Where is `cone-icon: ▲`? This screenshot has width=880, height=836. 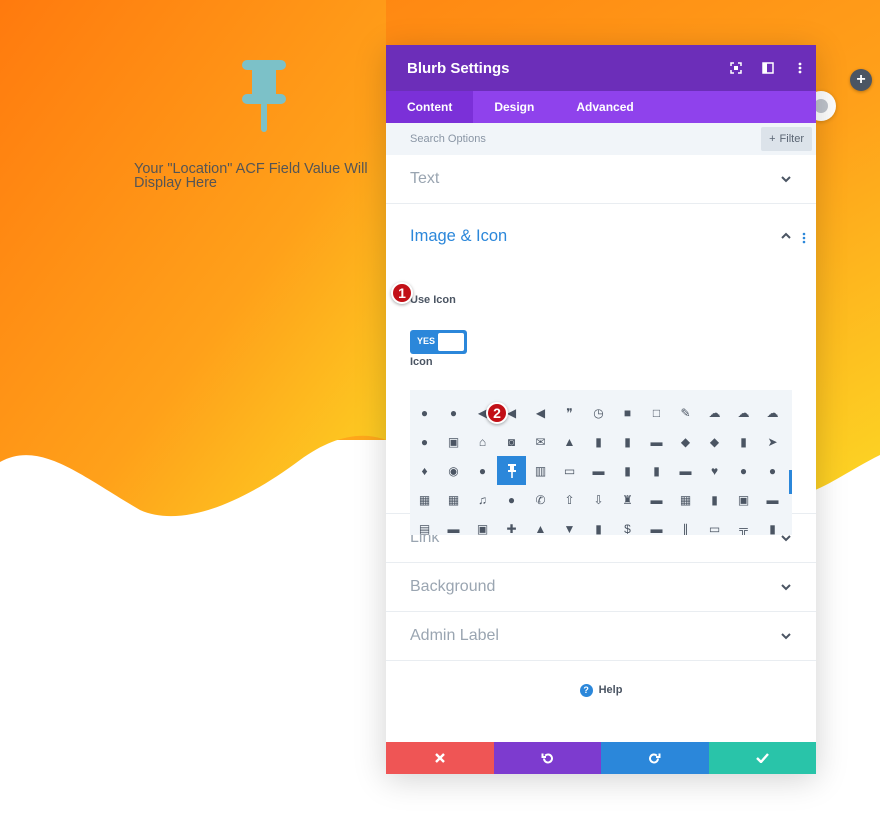
cone-icon: ▲ is located at coordinates (569, 441).